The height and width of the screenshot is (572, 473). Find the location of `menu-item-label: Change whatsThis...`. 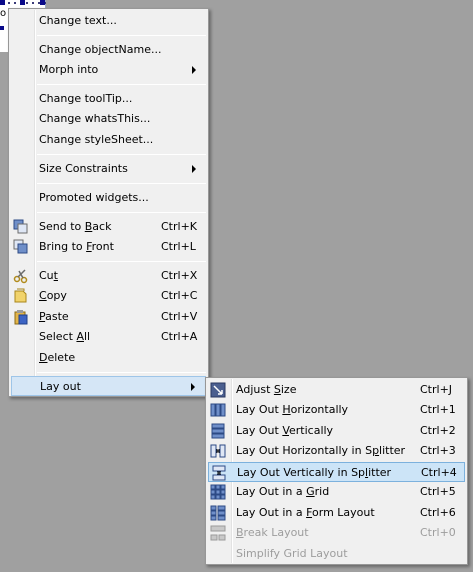

menu-item-label: Change whatsThis... is located at coordinates (95, 118).